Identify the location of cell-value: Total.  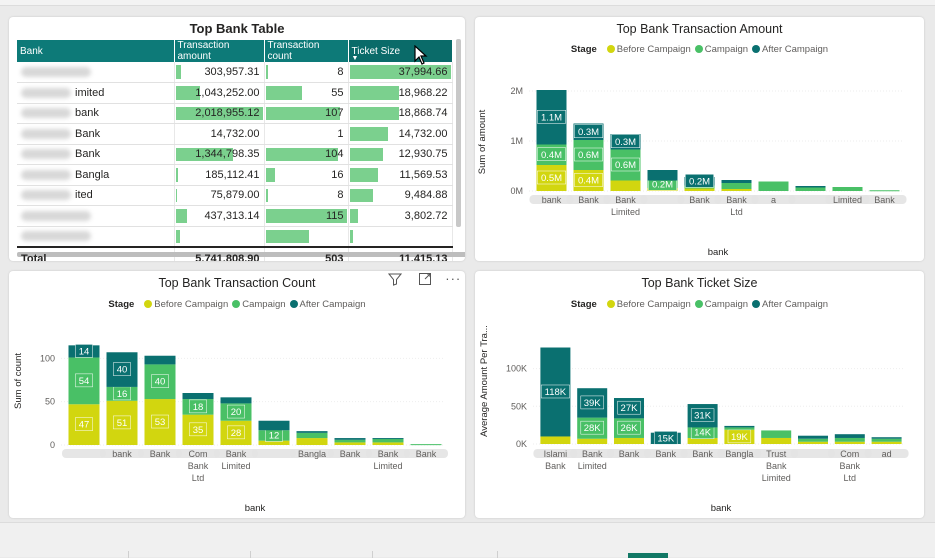
(34, 257).